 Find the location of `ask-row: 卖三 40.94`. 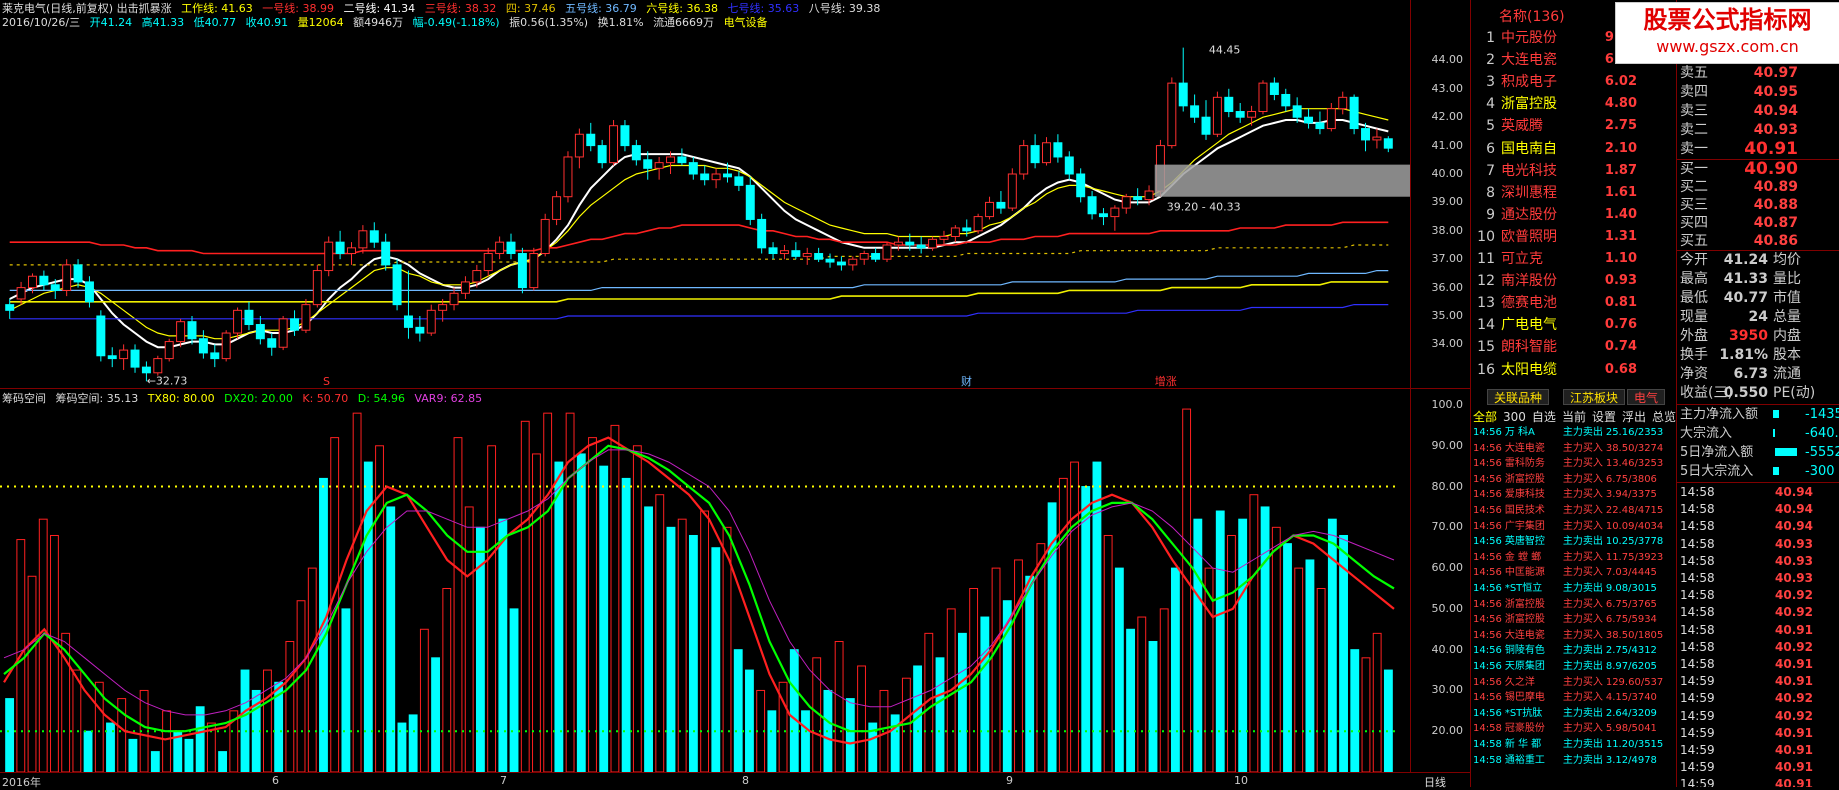

ask-row: 卖三 40.94 is located at coordinates (1754, 111).